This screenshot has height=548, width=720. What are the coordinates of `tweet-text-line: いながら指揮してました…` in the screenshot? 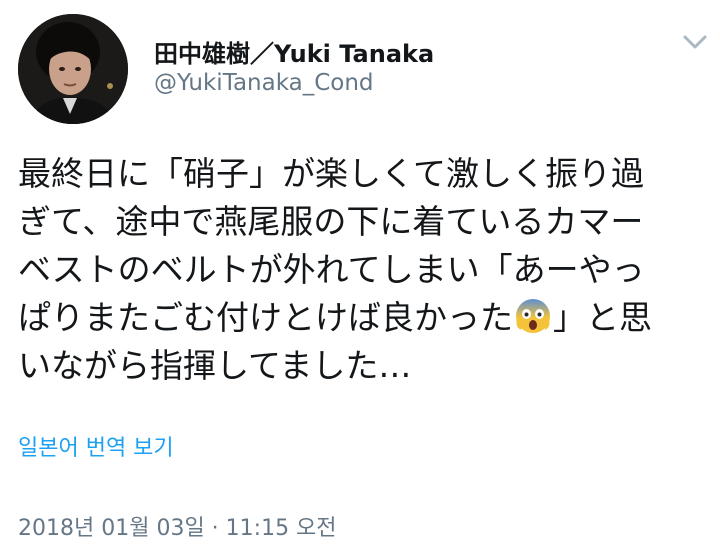 It's located at (215, 365).